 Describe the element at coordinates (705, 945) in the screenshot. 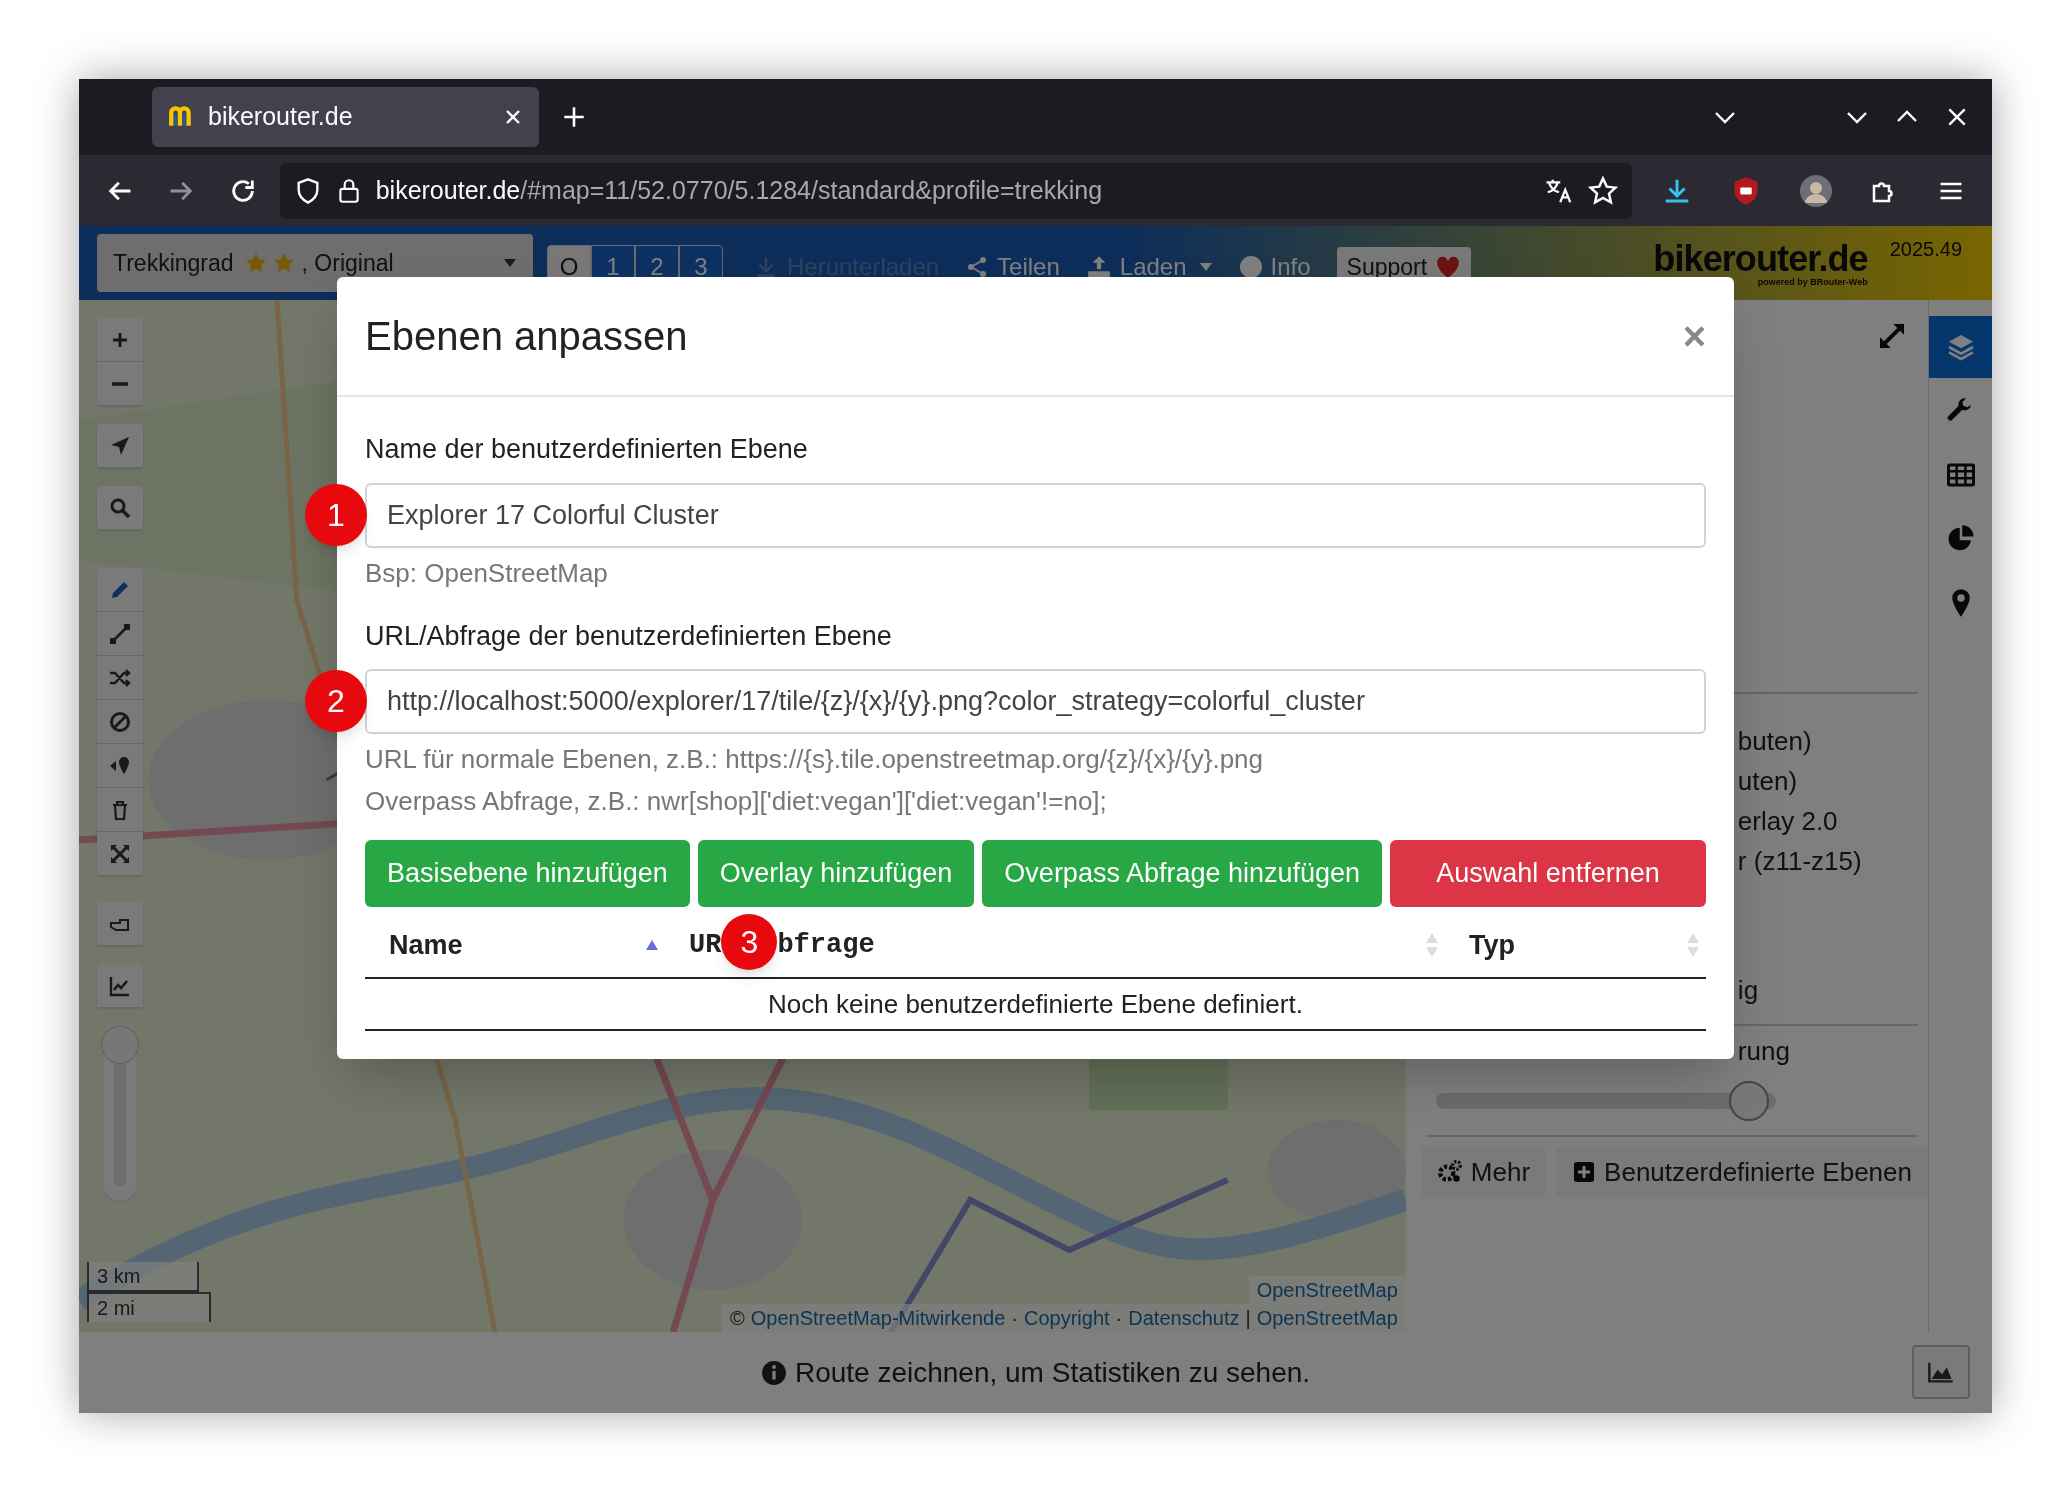

I see `column-header-text: UR` at that location.